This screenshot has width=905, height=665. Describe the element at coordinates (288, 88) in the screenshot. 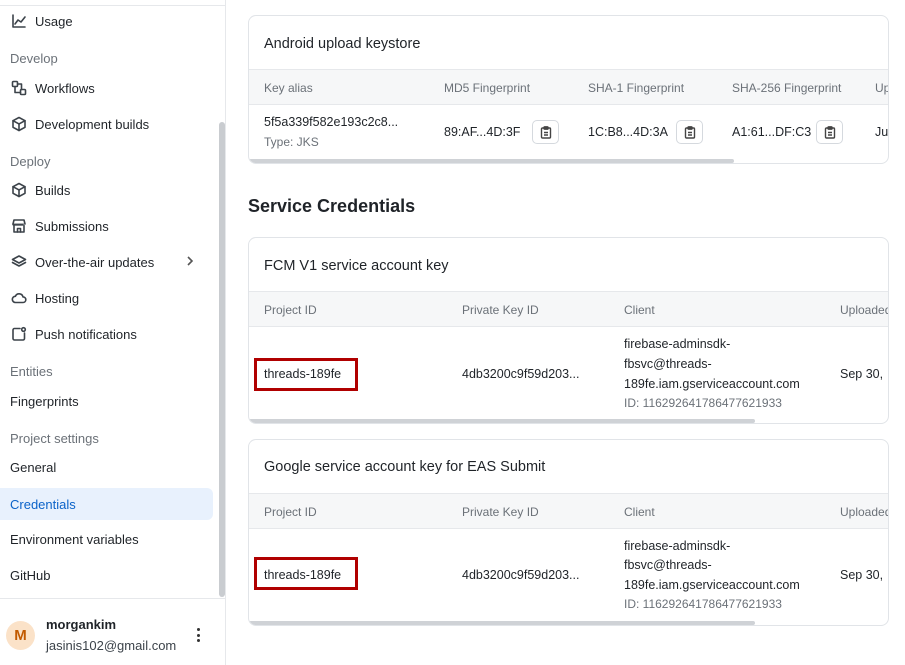

I see `column-header: Key alias` at that location.